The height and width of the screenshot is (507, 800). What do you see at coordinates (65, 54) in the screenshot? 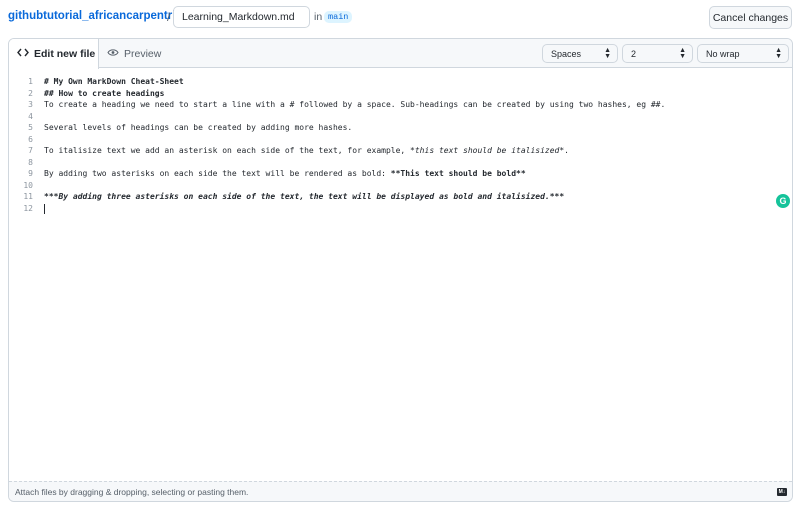
I see `tab-edit-label: Edit new file` at bounding box center [65, 54].